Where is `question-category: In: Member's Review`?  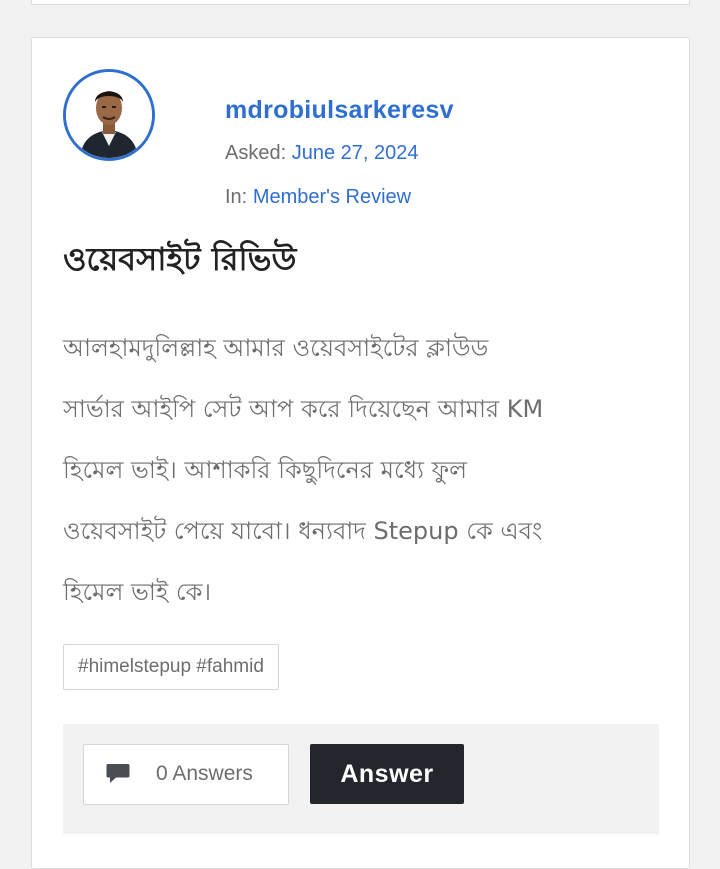
question-category: In: Member's Review is located at coordinates (318, 197).